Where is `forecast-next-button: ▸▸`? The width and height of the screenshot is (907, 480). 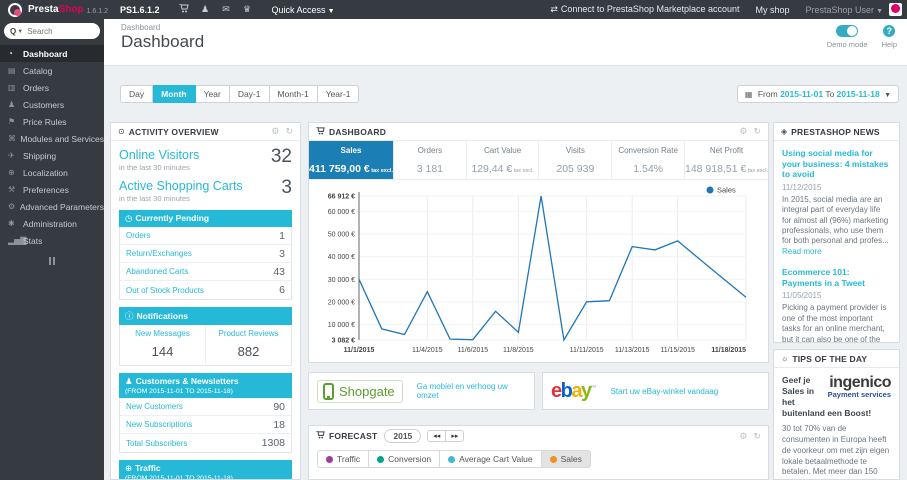 forecast-next-button: ▸▸ is located at coordinates (455, 436).